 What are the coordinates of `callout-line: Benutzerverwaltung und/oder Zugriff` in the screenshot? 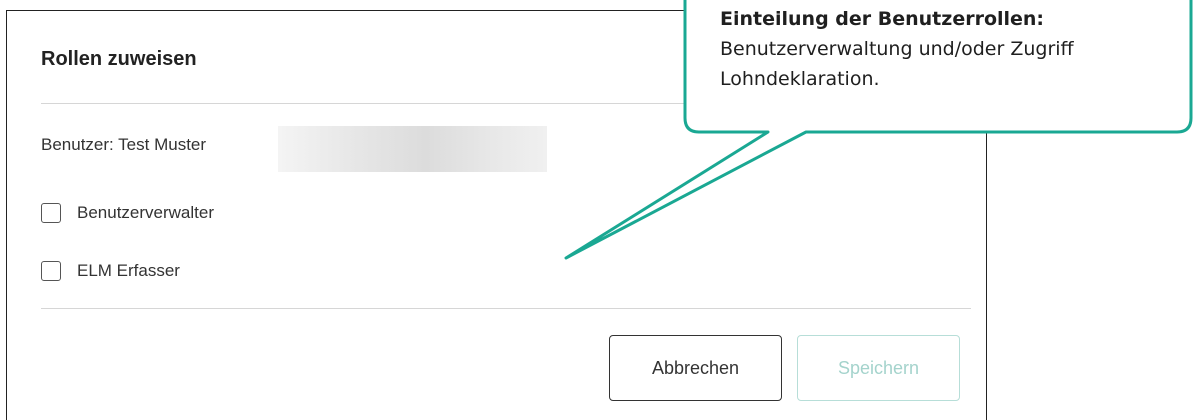 It's located at (897, 49).